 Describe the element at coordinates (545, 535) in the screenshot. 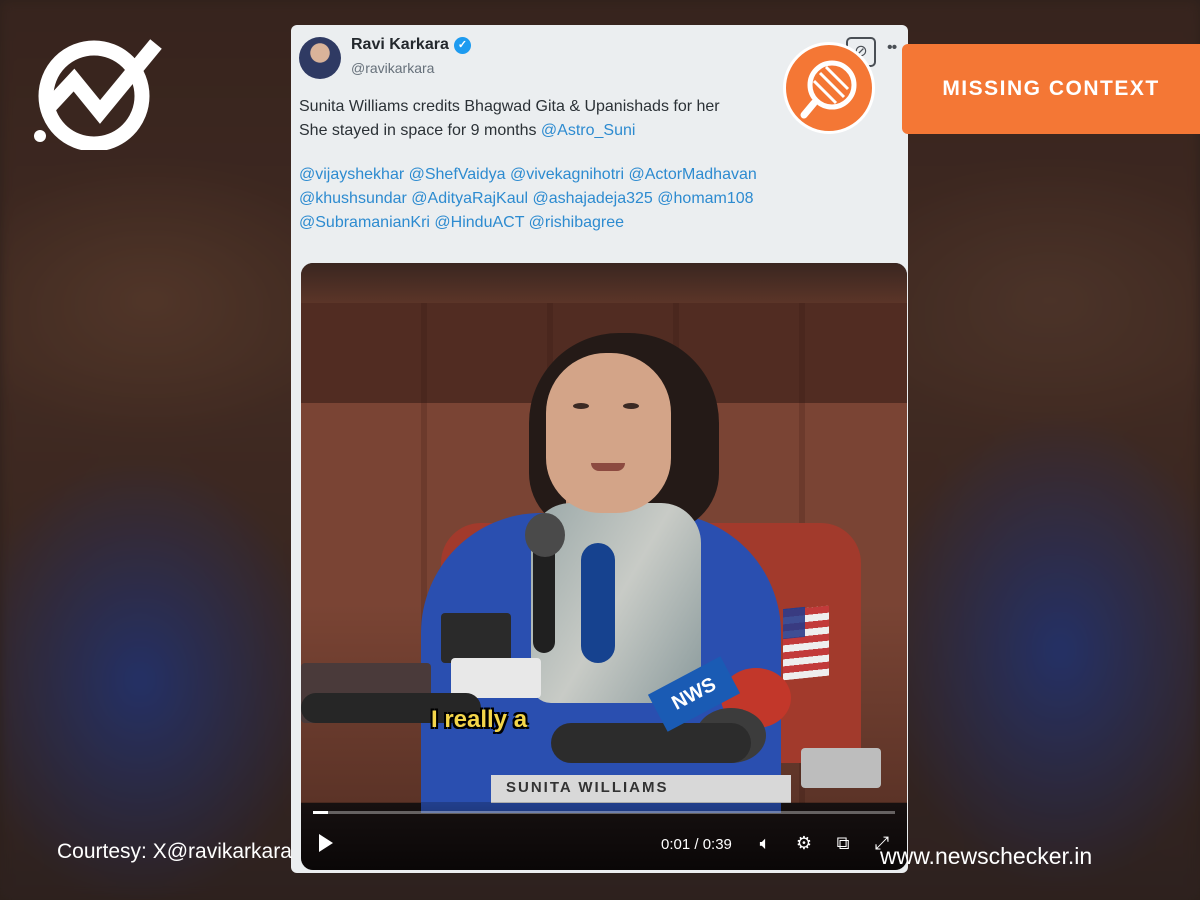

I see `microphone-head` at that location.